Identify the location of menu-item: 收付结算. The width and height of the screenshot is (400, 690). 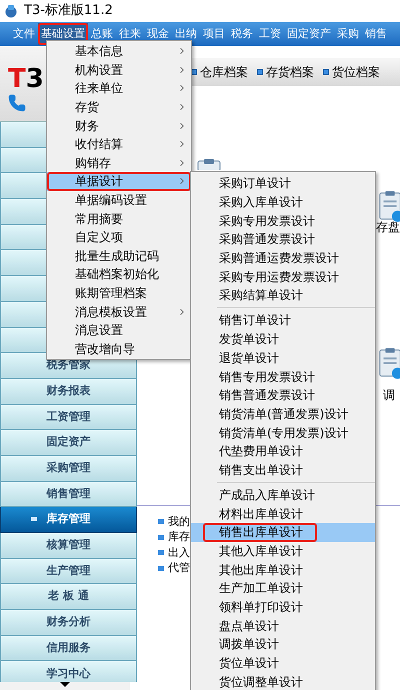
(119, 144).